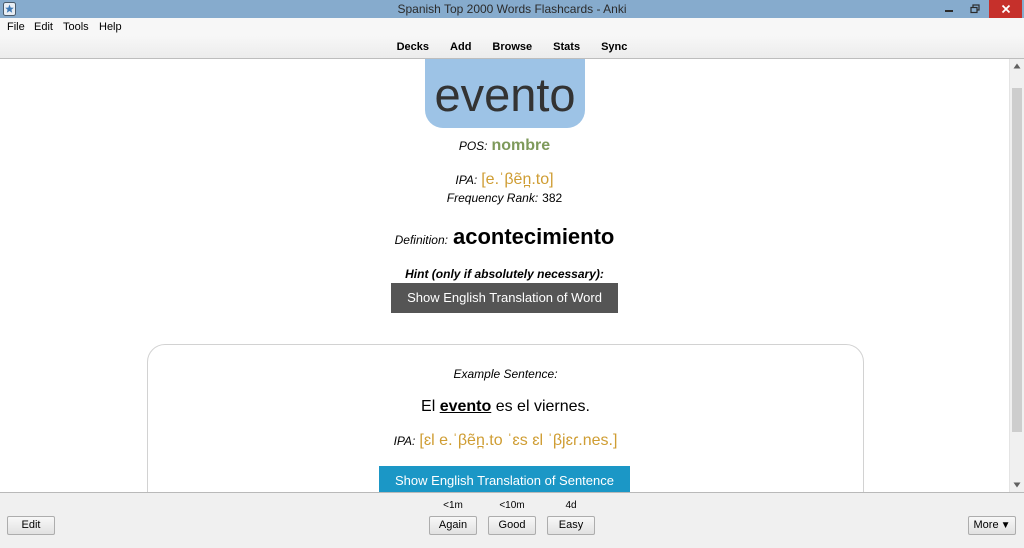 This screenshot has width=1024, height=548. I want to click on vertical-scrollbar, so click(1016, 275).